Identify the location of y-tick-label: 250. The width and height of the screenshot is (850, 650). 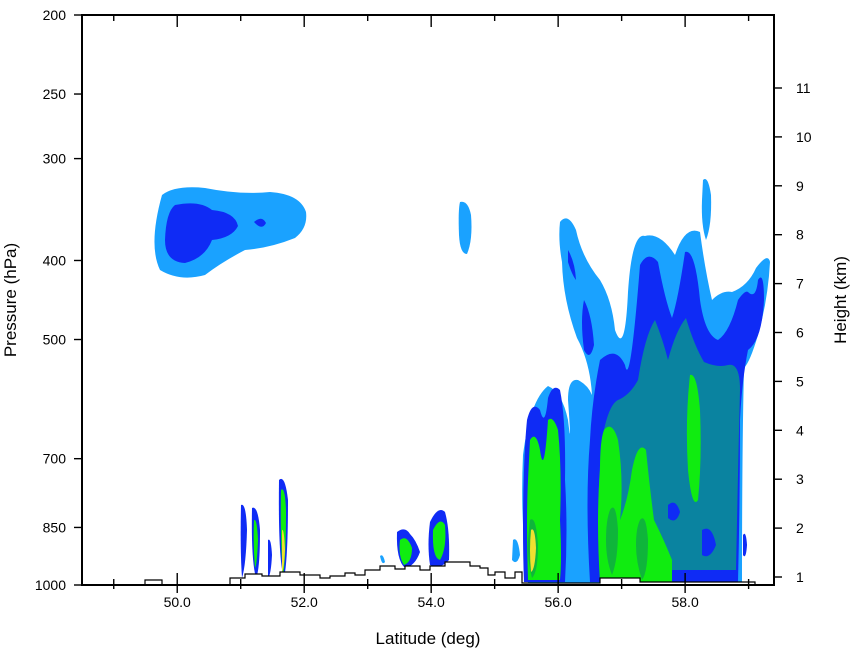
(55, 94).